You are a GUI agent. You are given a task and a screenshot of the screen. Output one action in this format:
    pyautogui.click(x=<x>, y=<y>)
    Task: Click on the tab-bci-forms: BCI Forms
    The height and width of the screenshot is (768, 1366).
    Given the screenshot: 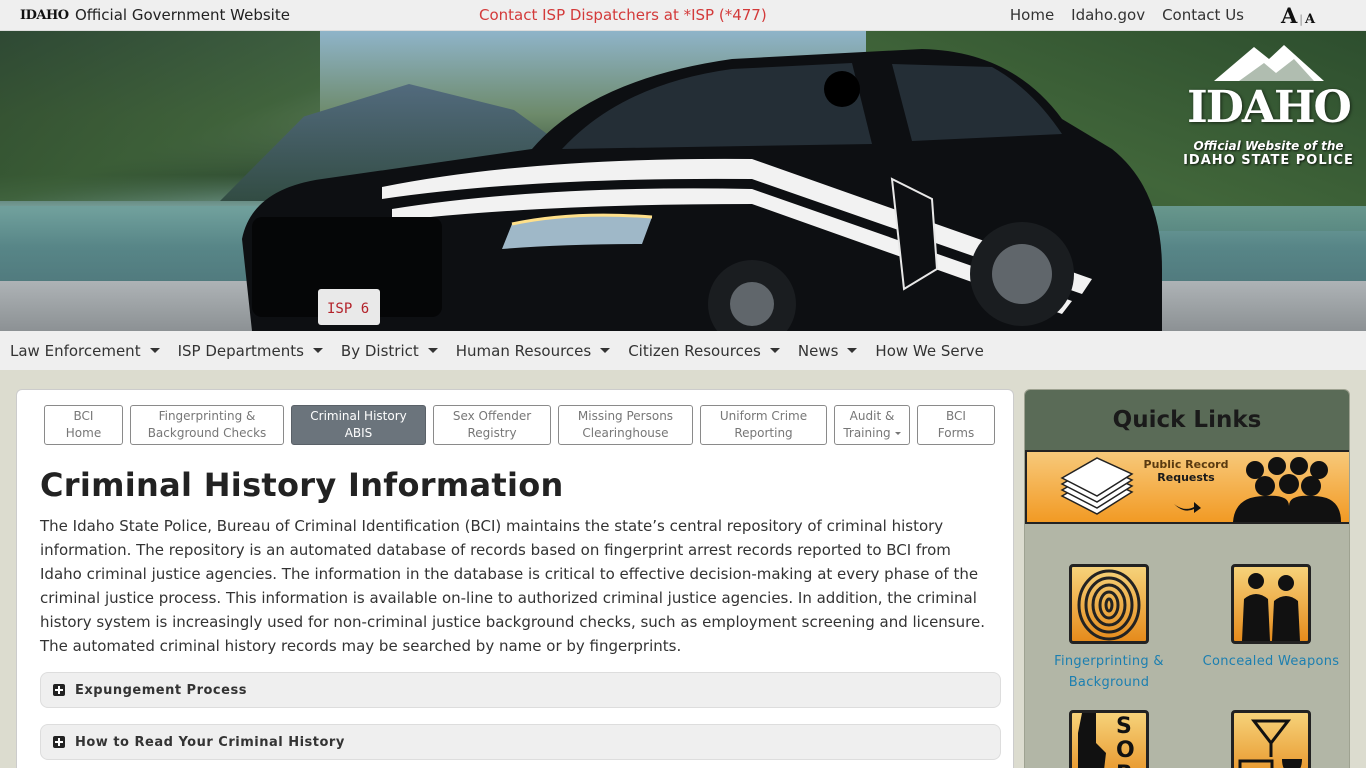 What is the action you would take?
    pyautogui.click(x=956, y=425)
    